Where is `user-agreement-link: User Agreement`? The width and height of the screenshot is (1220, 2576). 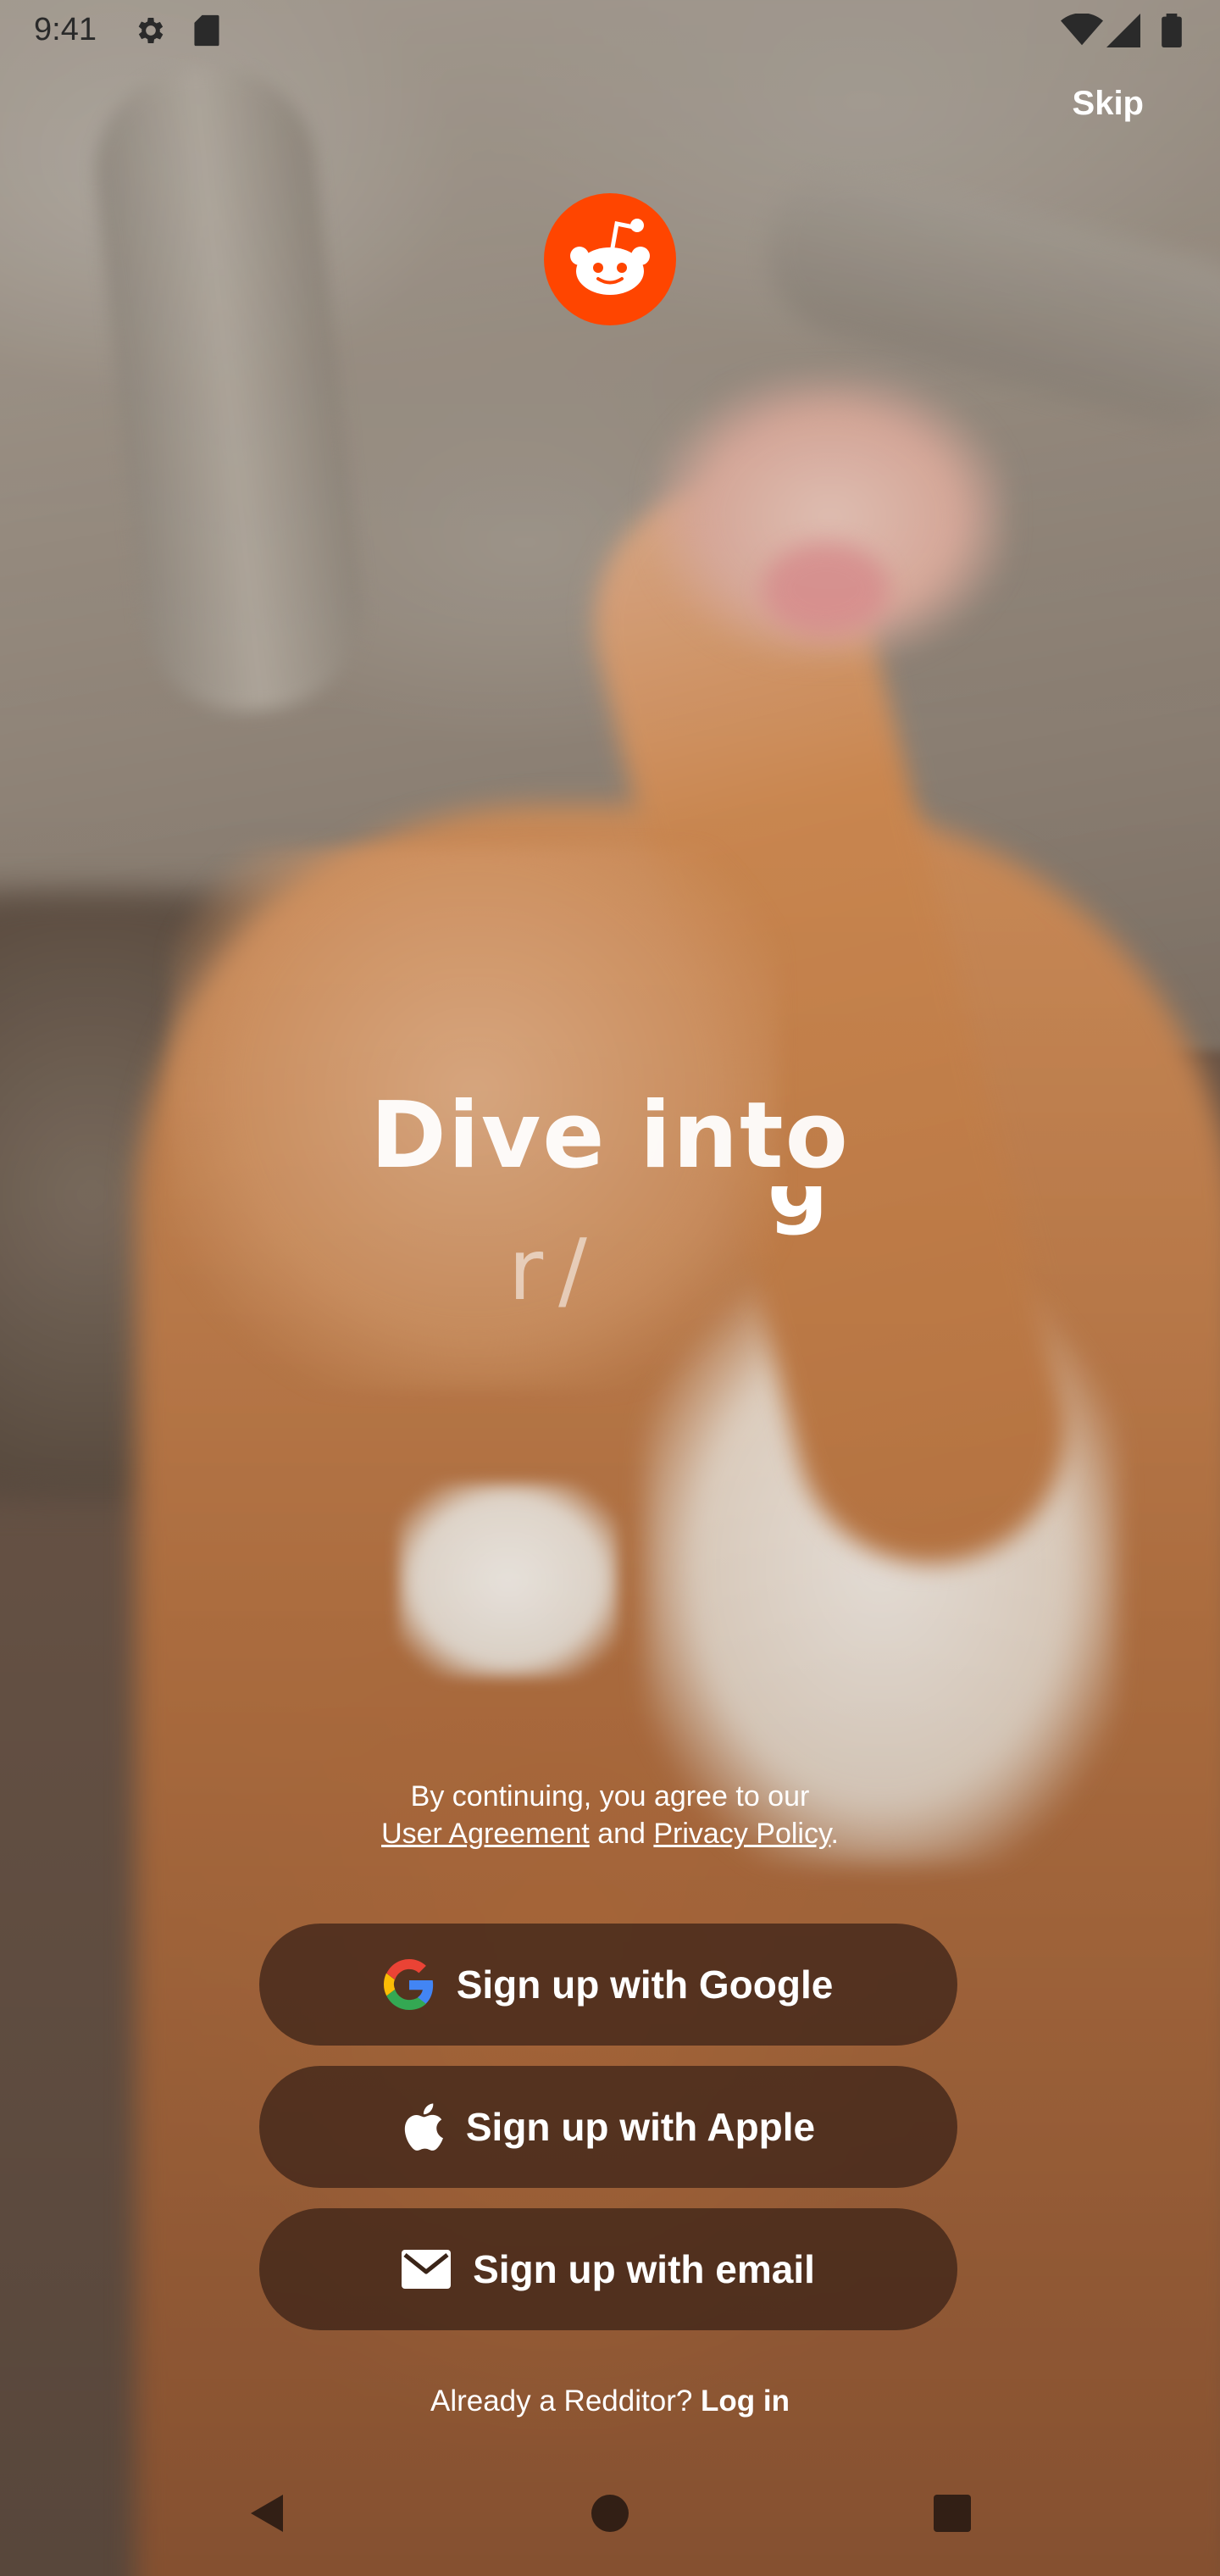 user-agreement-link: User Agreement is located at coordinates (485, 1834).